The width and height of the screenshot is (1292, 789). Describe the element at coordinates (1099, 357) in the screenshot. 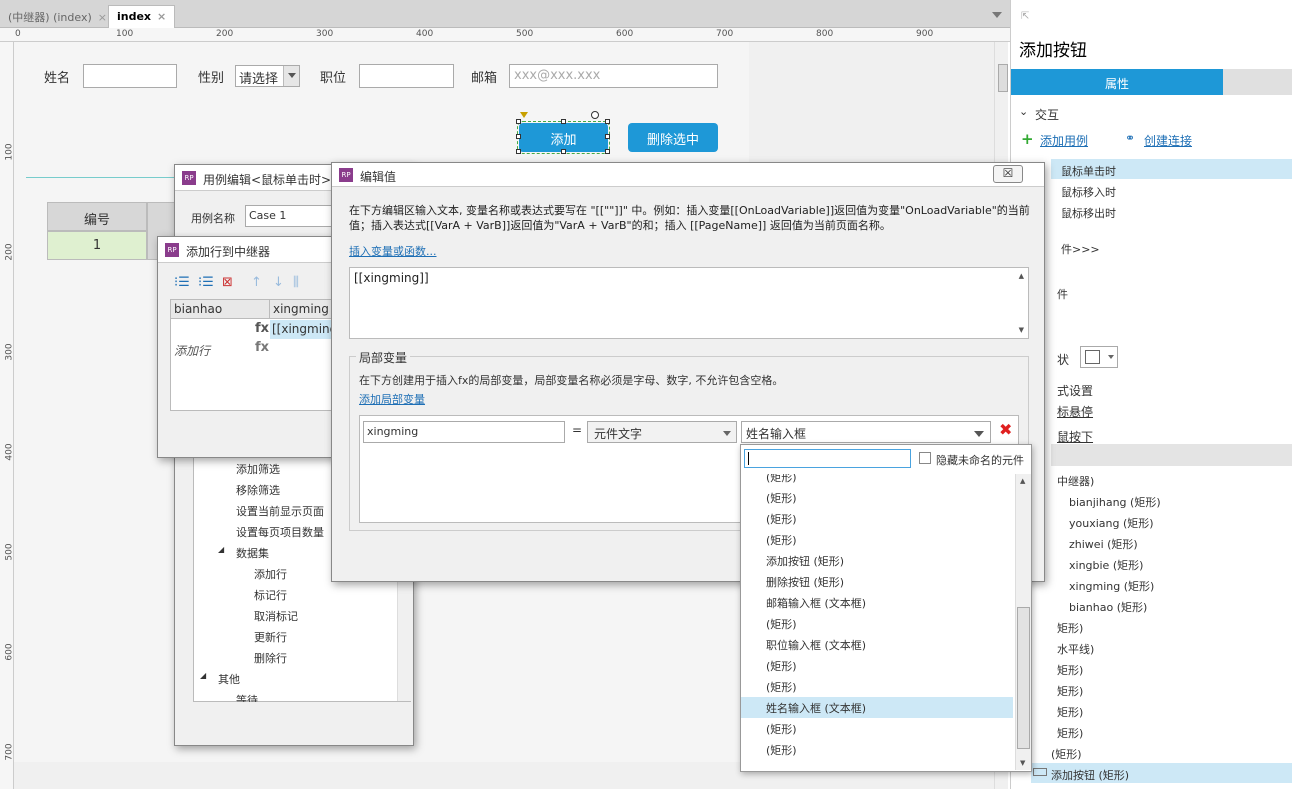

I see `fill-color-picker` at that location.